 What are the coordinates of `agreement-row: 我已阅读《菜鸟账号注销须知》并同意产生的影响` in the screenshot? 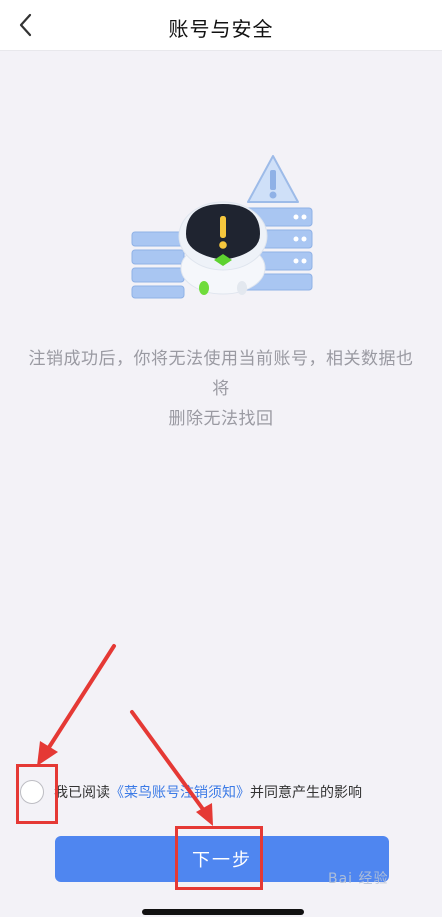 It's located at (225, 793).